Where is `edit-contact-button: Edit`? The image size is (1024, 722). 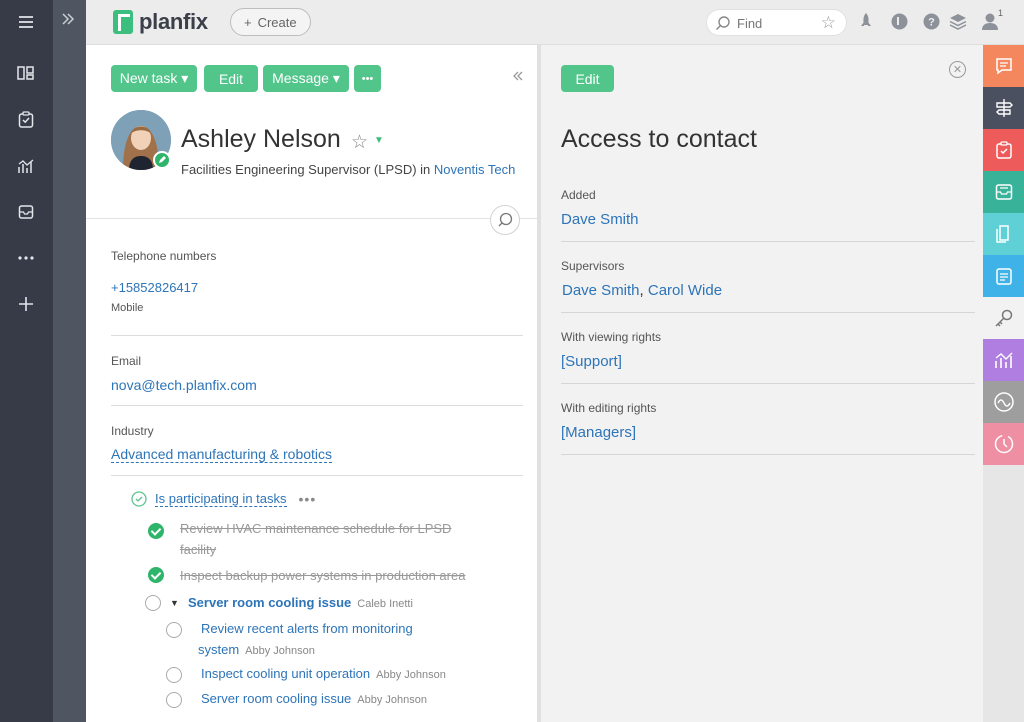 edit-contact-button: Edit is located at coordinates (231, 78).